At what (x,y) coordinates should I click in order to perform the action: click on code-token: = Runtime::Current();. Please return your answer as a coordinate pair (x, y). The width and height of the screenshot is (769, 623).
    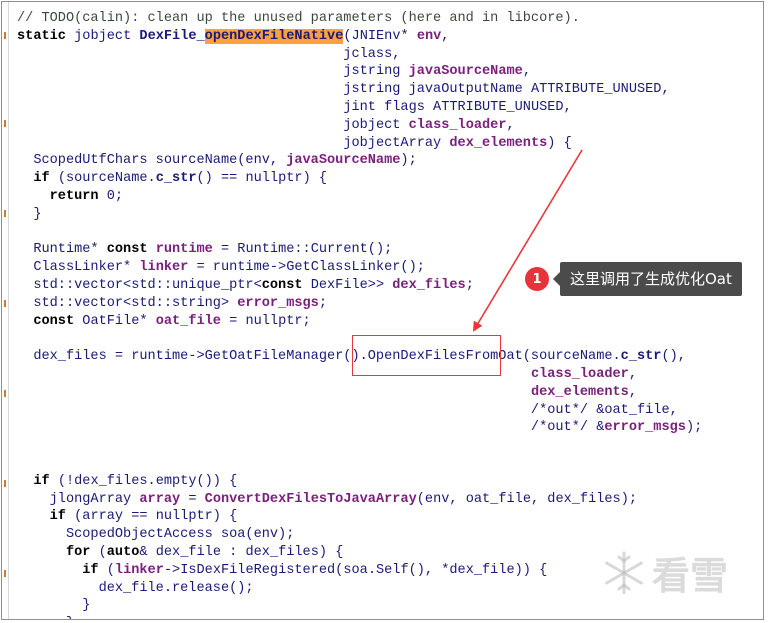
    Looking at the image, I should click on (302, 250).